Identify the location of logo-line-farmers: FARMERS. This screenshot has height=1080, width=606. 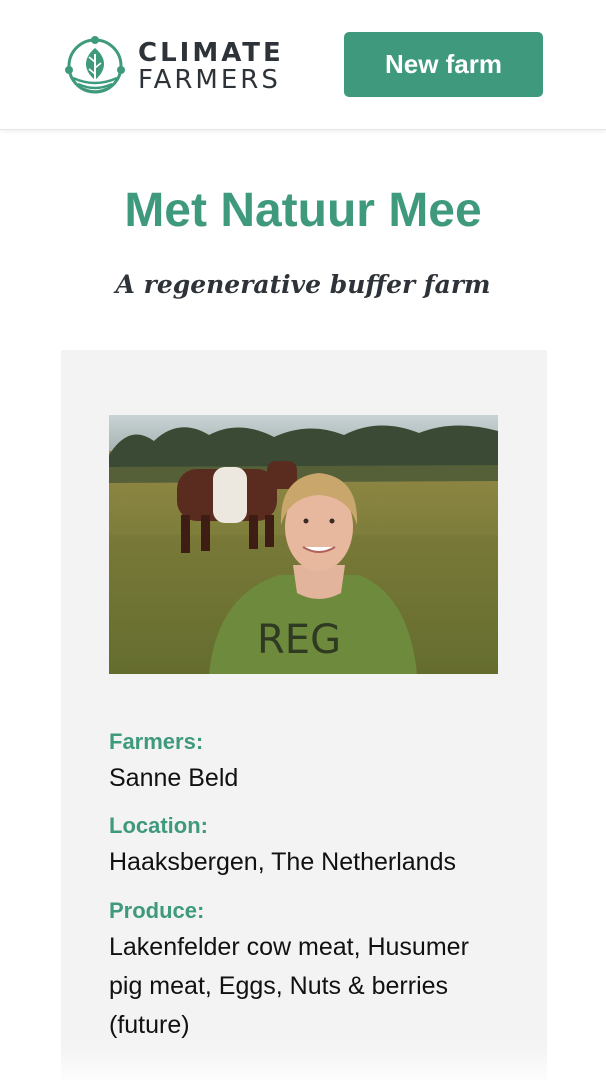
(209, 80).